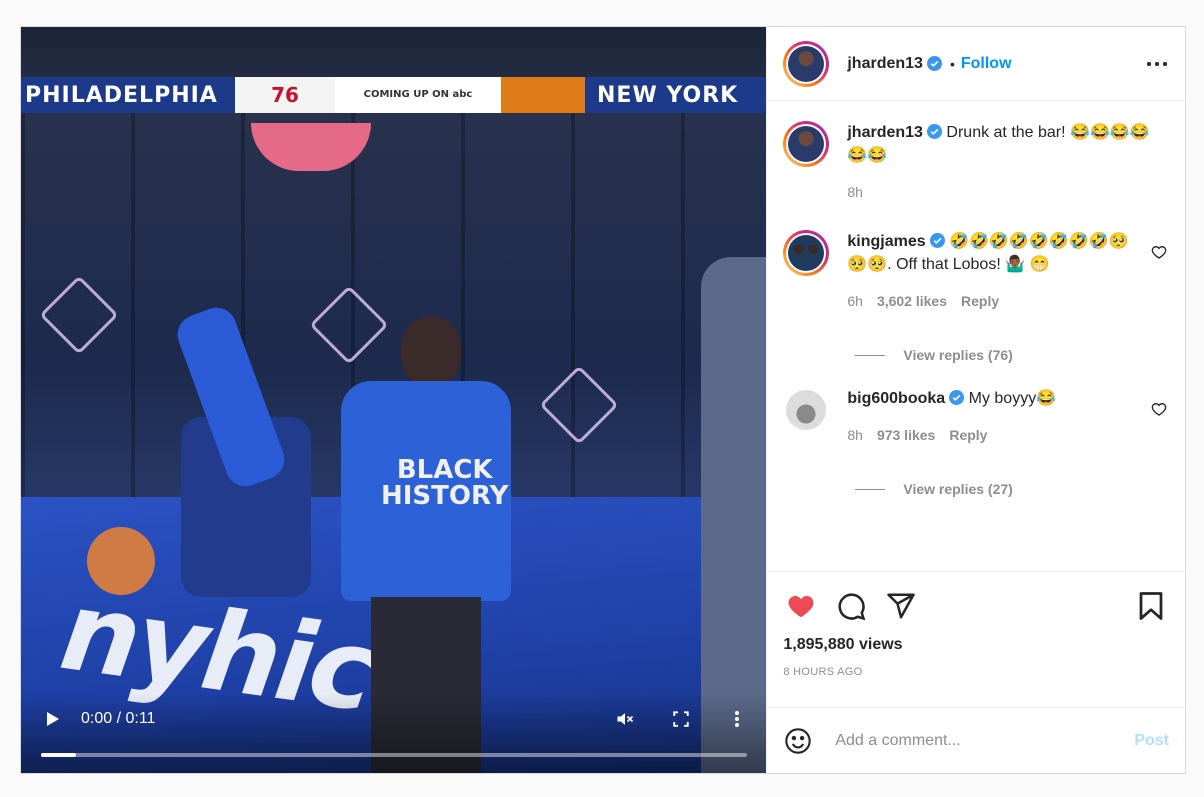  I want to click on sixers-logo: 76, so click(285, 95).